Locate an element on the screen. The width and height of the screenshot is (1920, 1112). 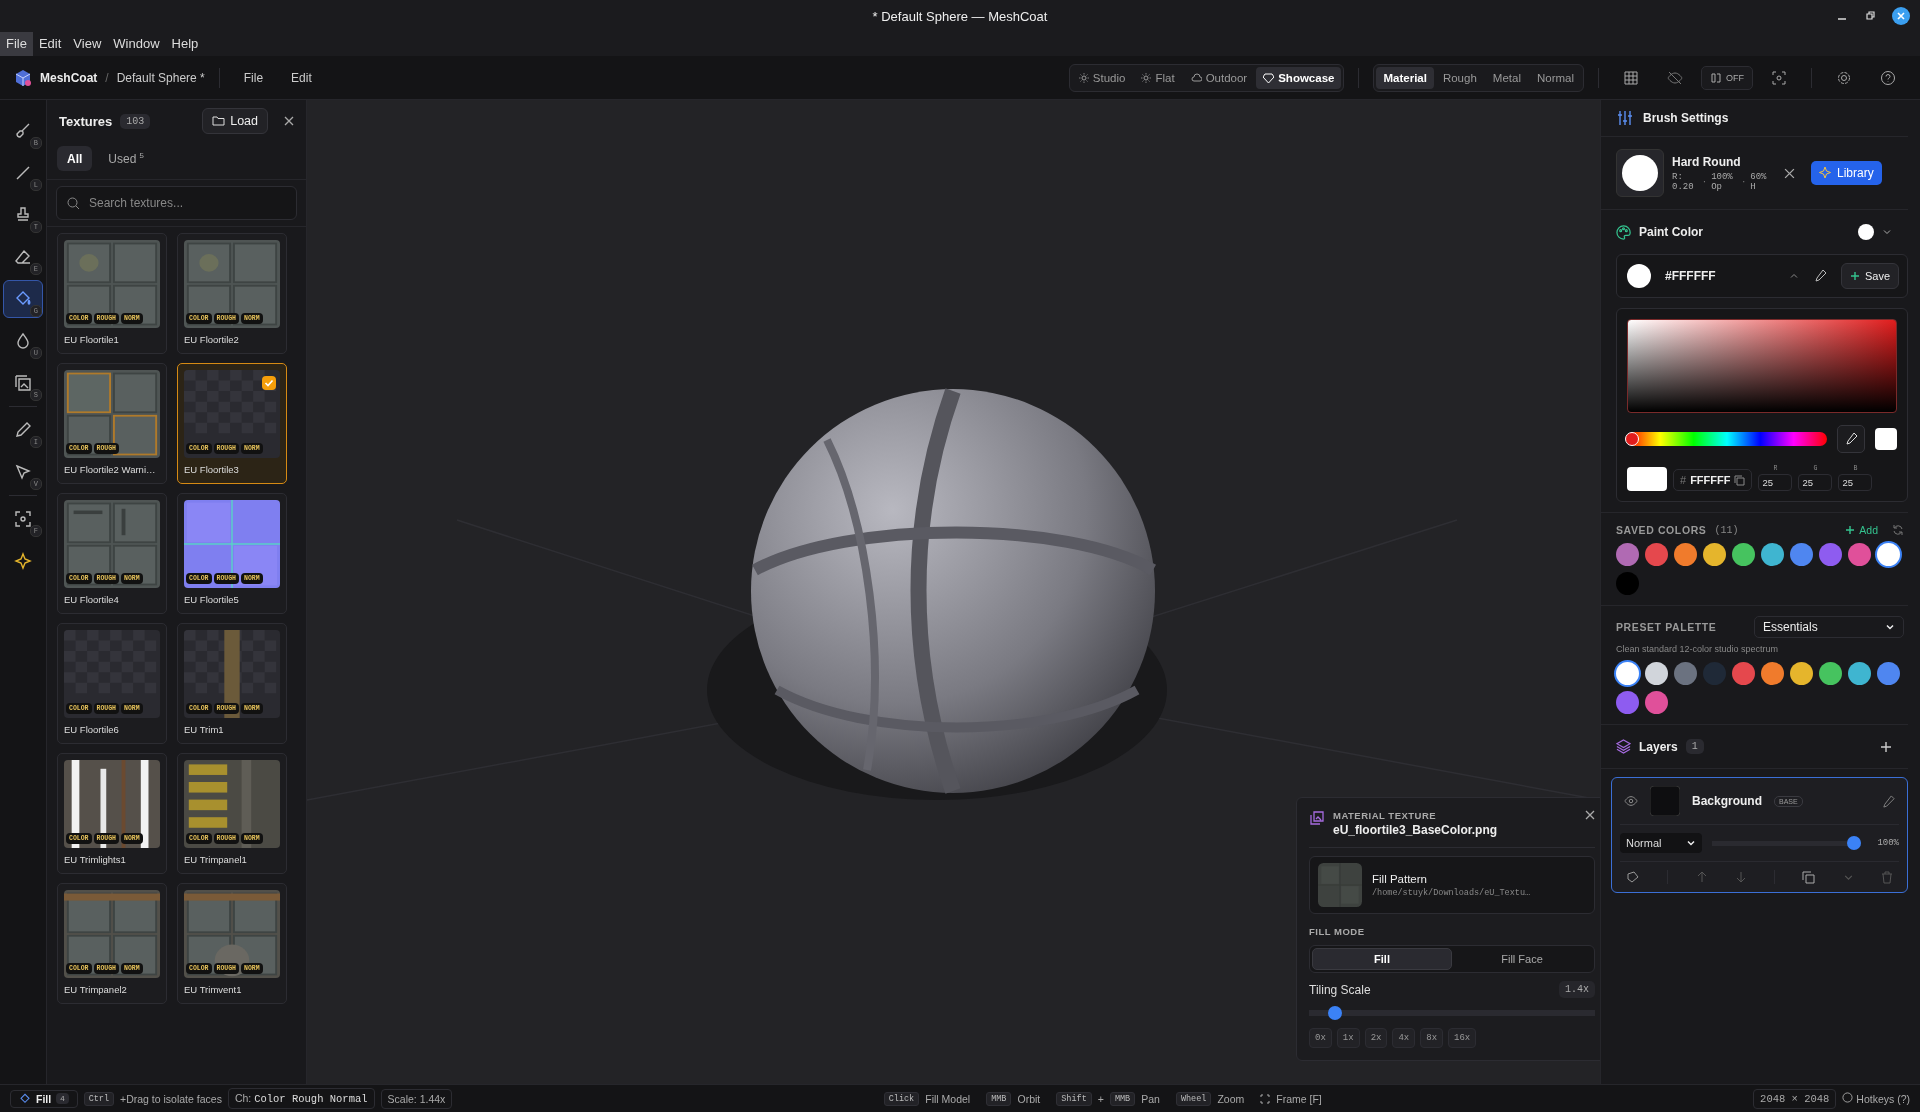
add-icon is located at coordinates (1886, 746).